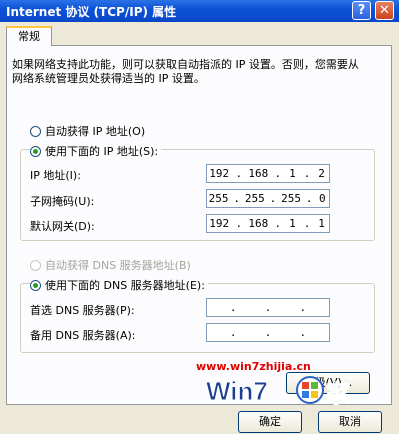 This screenshot has height=434, width=399. I want to click on help-icon: ?, so click(361, 10).